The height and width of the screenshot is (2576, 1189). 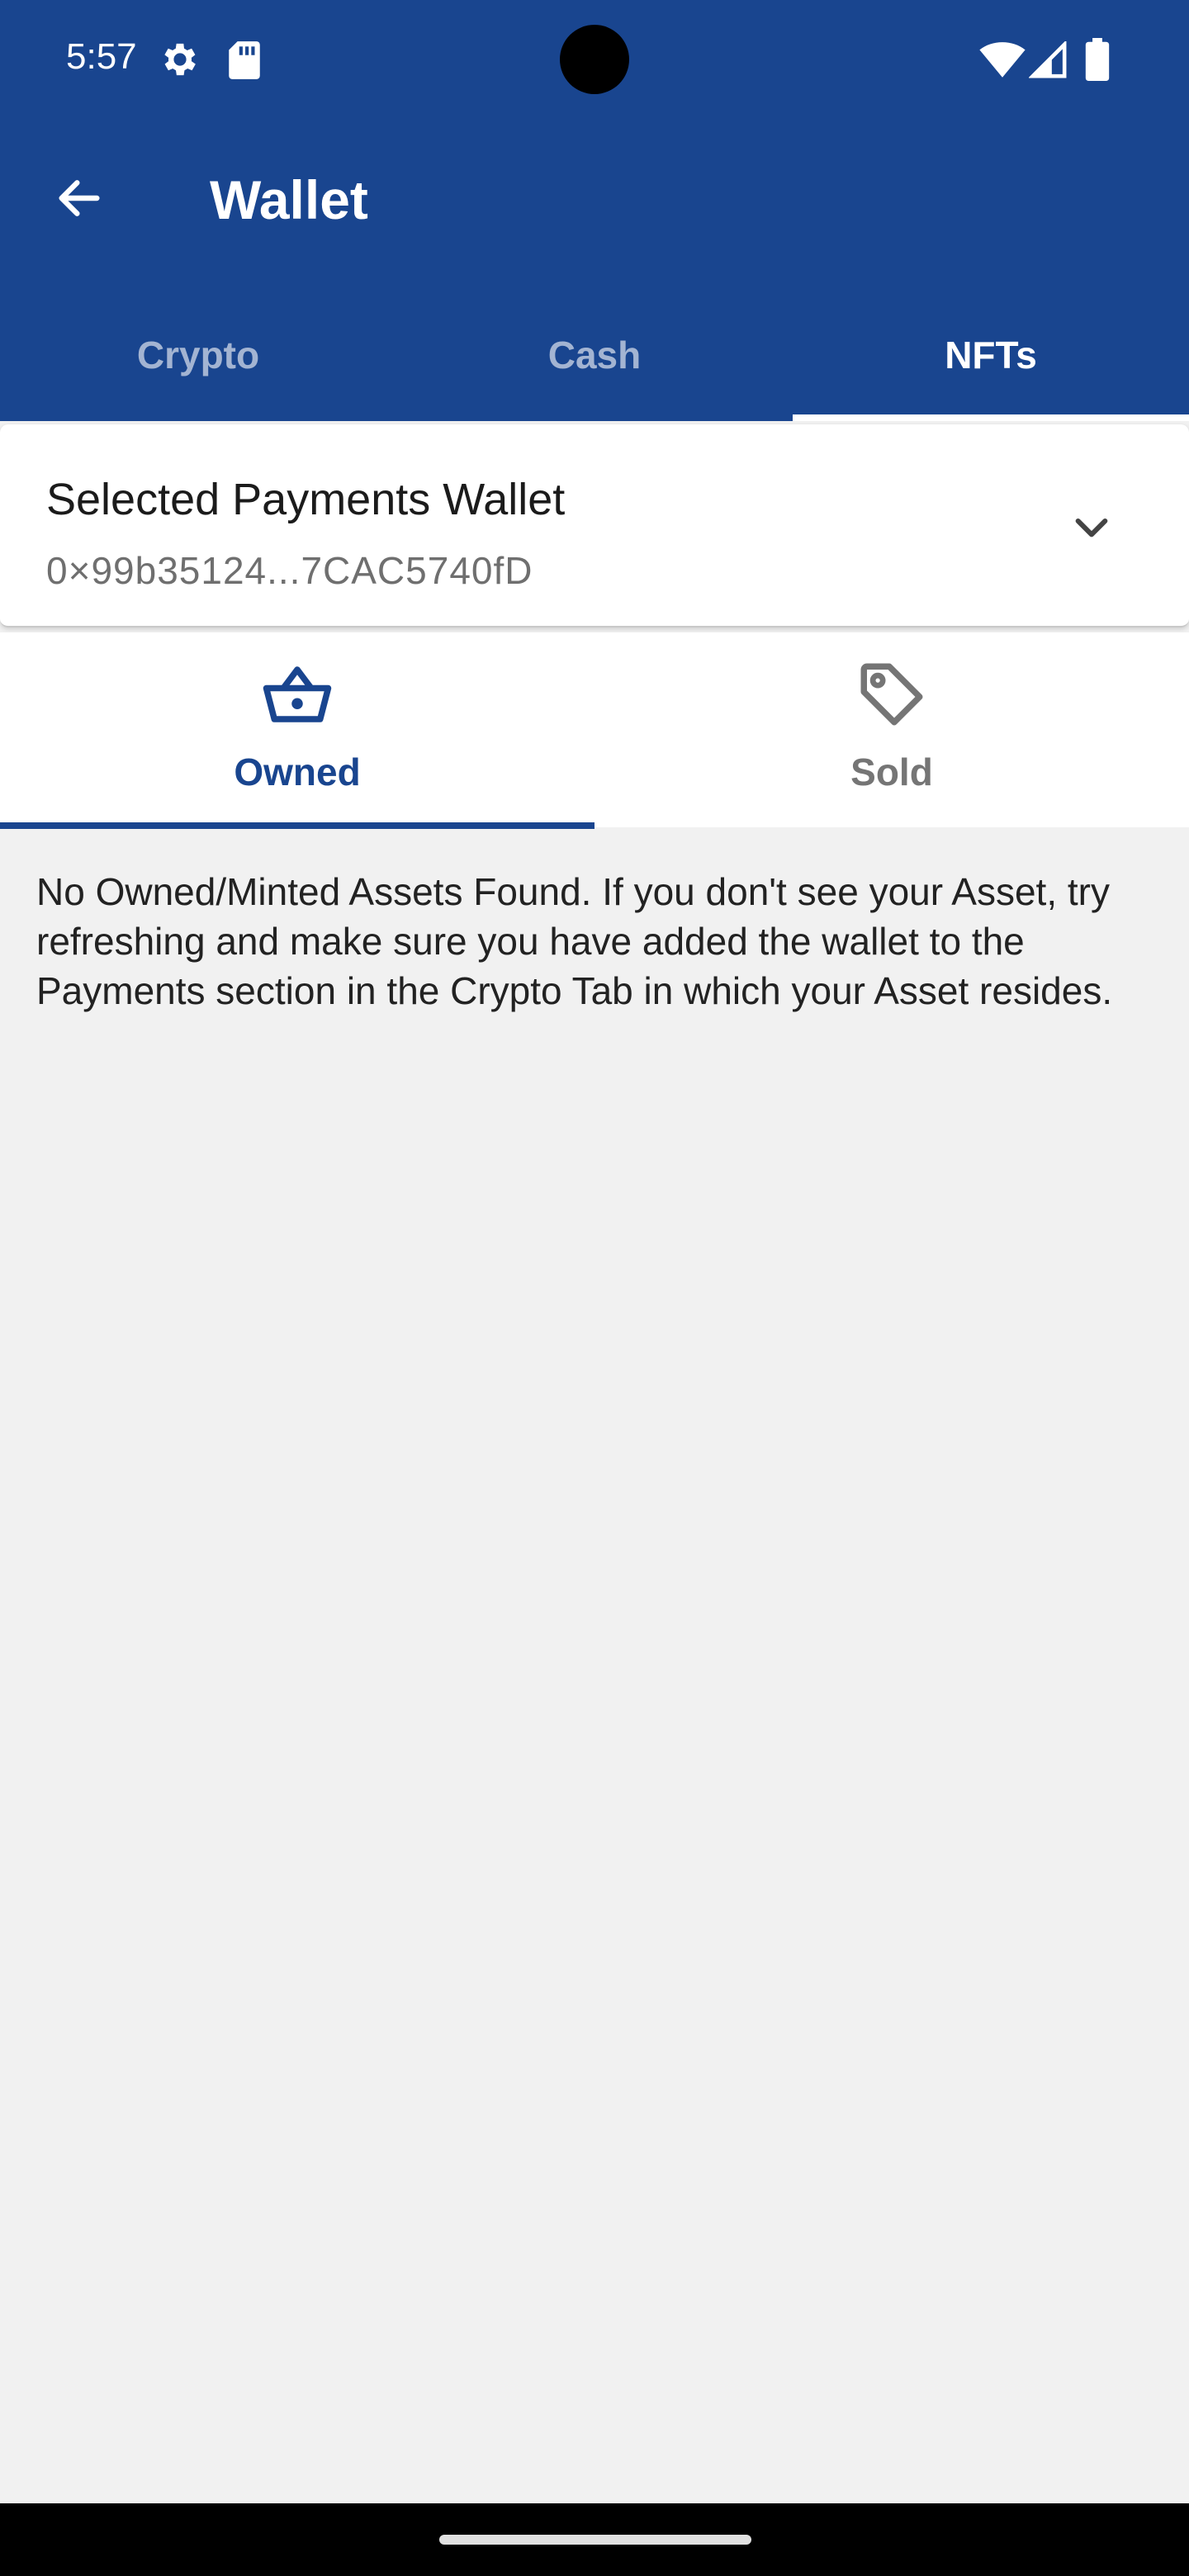 I want to click on tag-icon, so click(x=891, y=694).